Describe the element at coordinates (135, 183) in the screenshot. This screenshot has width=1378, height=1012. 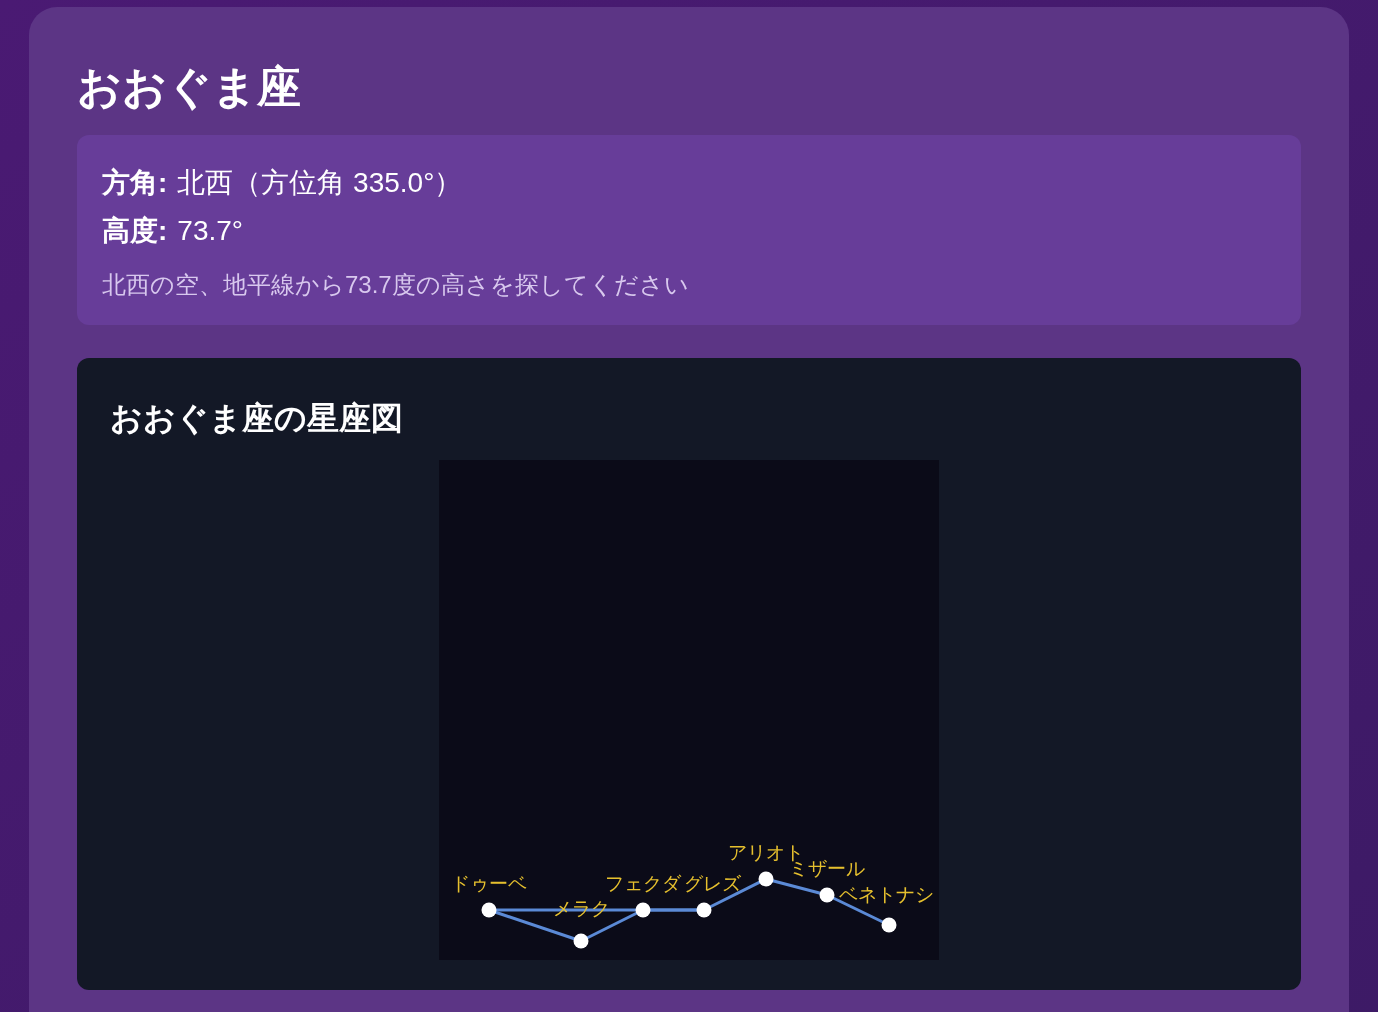
I see `direction-label: 方角:` at that location.